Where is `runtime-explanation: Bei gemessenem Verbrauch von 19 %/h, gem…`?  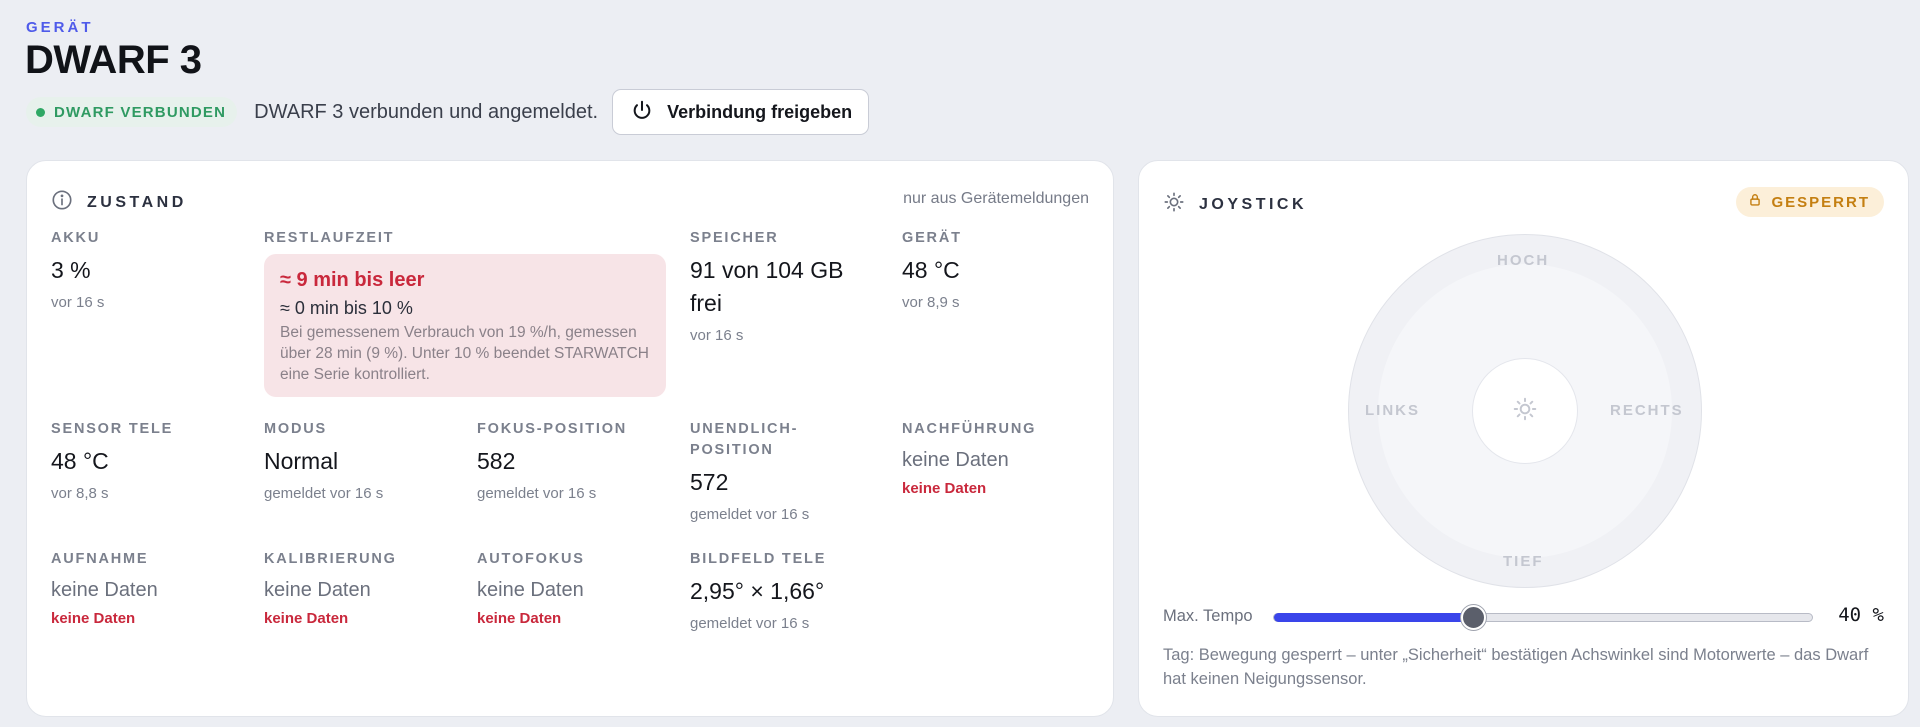
runtime-explanation: Bei gemessenem Verbrauch von 19 %/h, gem… is located at coordinates (464, 353).